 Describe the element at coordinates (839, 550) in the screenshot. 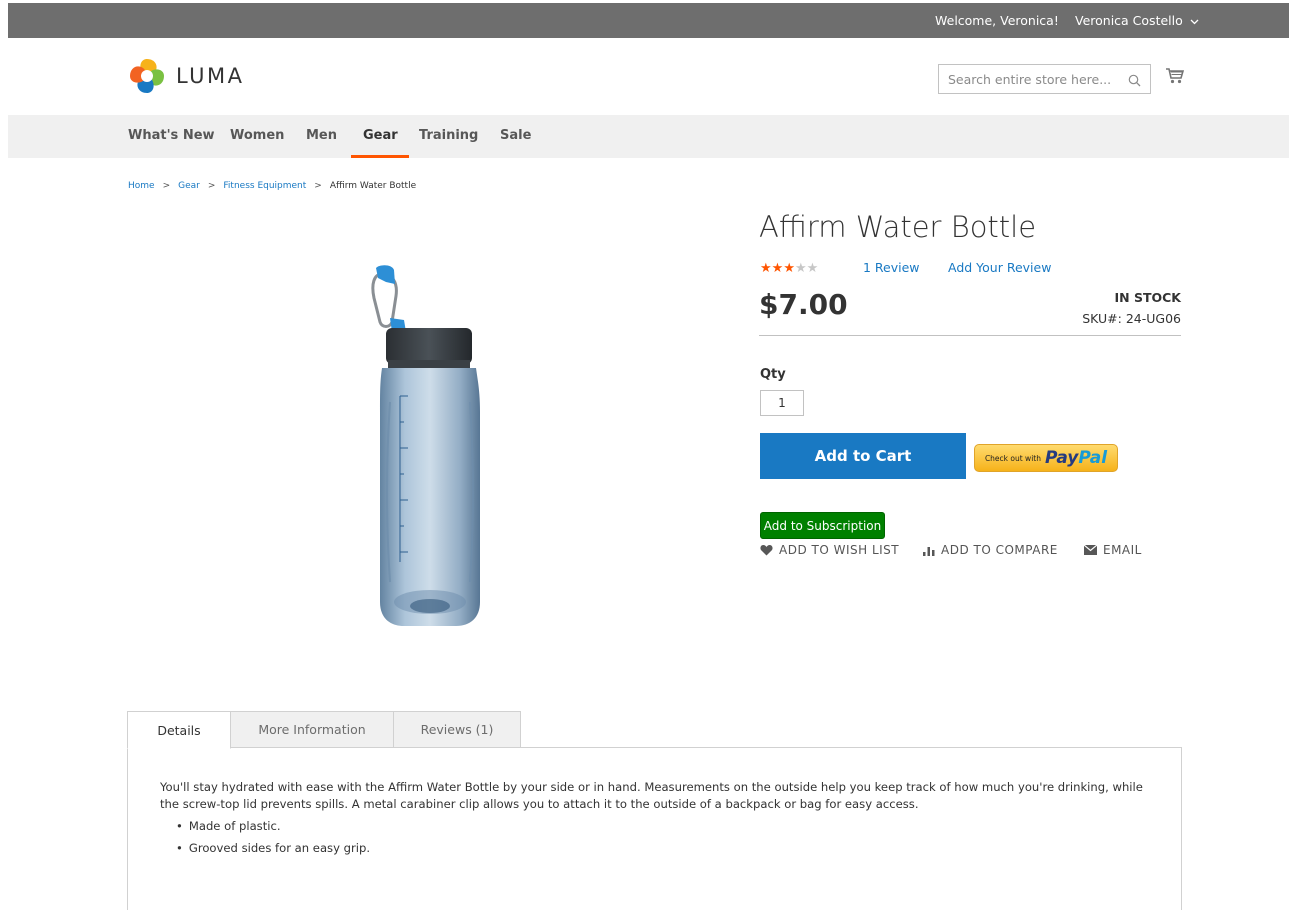

I see `wishlist-label: ADD TO WISH LIST` at that location.